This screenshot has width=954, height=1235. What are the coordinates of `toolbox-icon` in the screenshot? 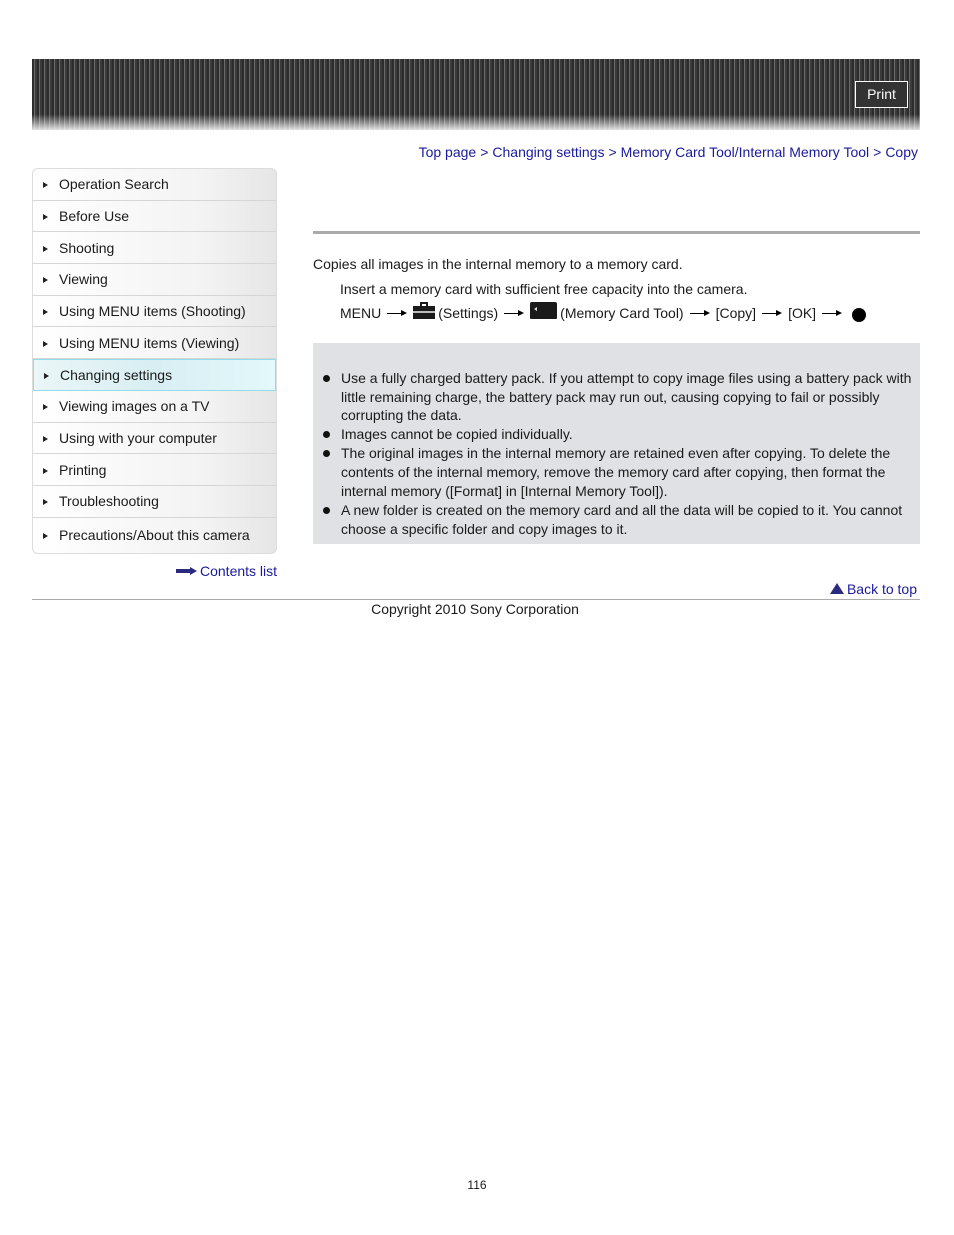 It's located at (424, 310).